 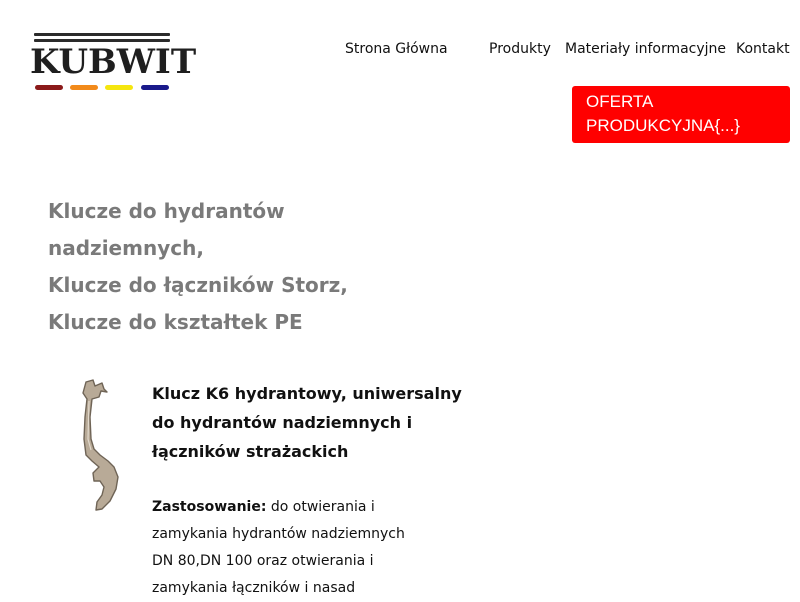 What do you see at coordinates (175, 322) in the screenshot?
I see `heading-line: Klucze do kształtek PE` at bounding box center [175, 322].